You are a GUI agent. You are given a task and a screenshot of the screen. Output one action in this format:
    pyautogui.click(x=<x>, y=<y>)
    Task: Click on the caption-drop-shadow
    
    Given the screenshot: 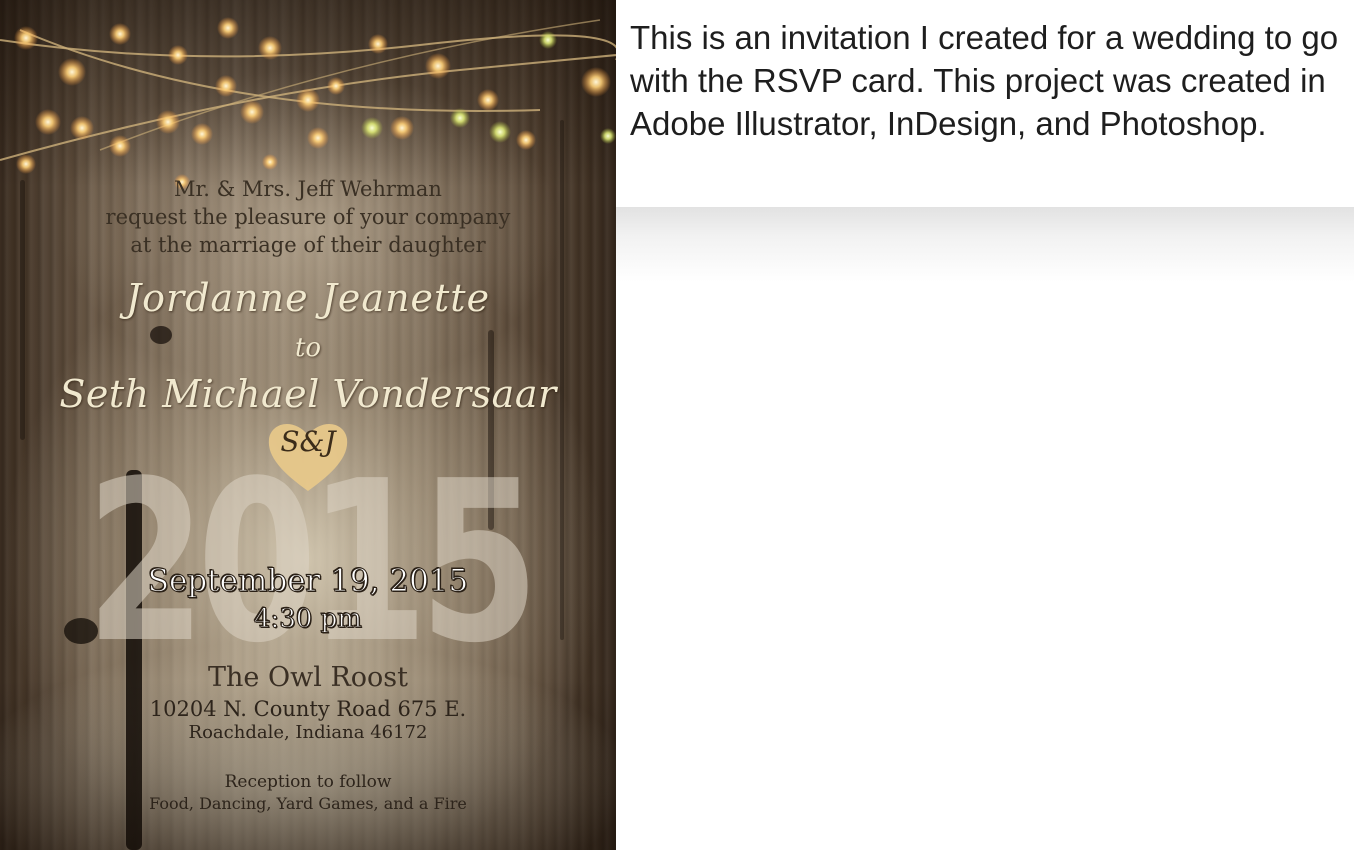 What is the action you would take?
    pyautogui.click(x=985, y=244)
    